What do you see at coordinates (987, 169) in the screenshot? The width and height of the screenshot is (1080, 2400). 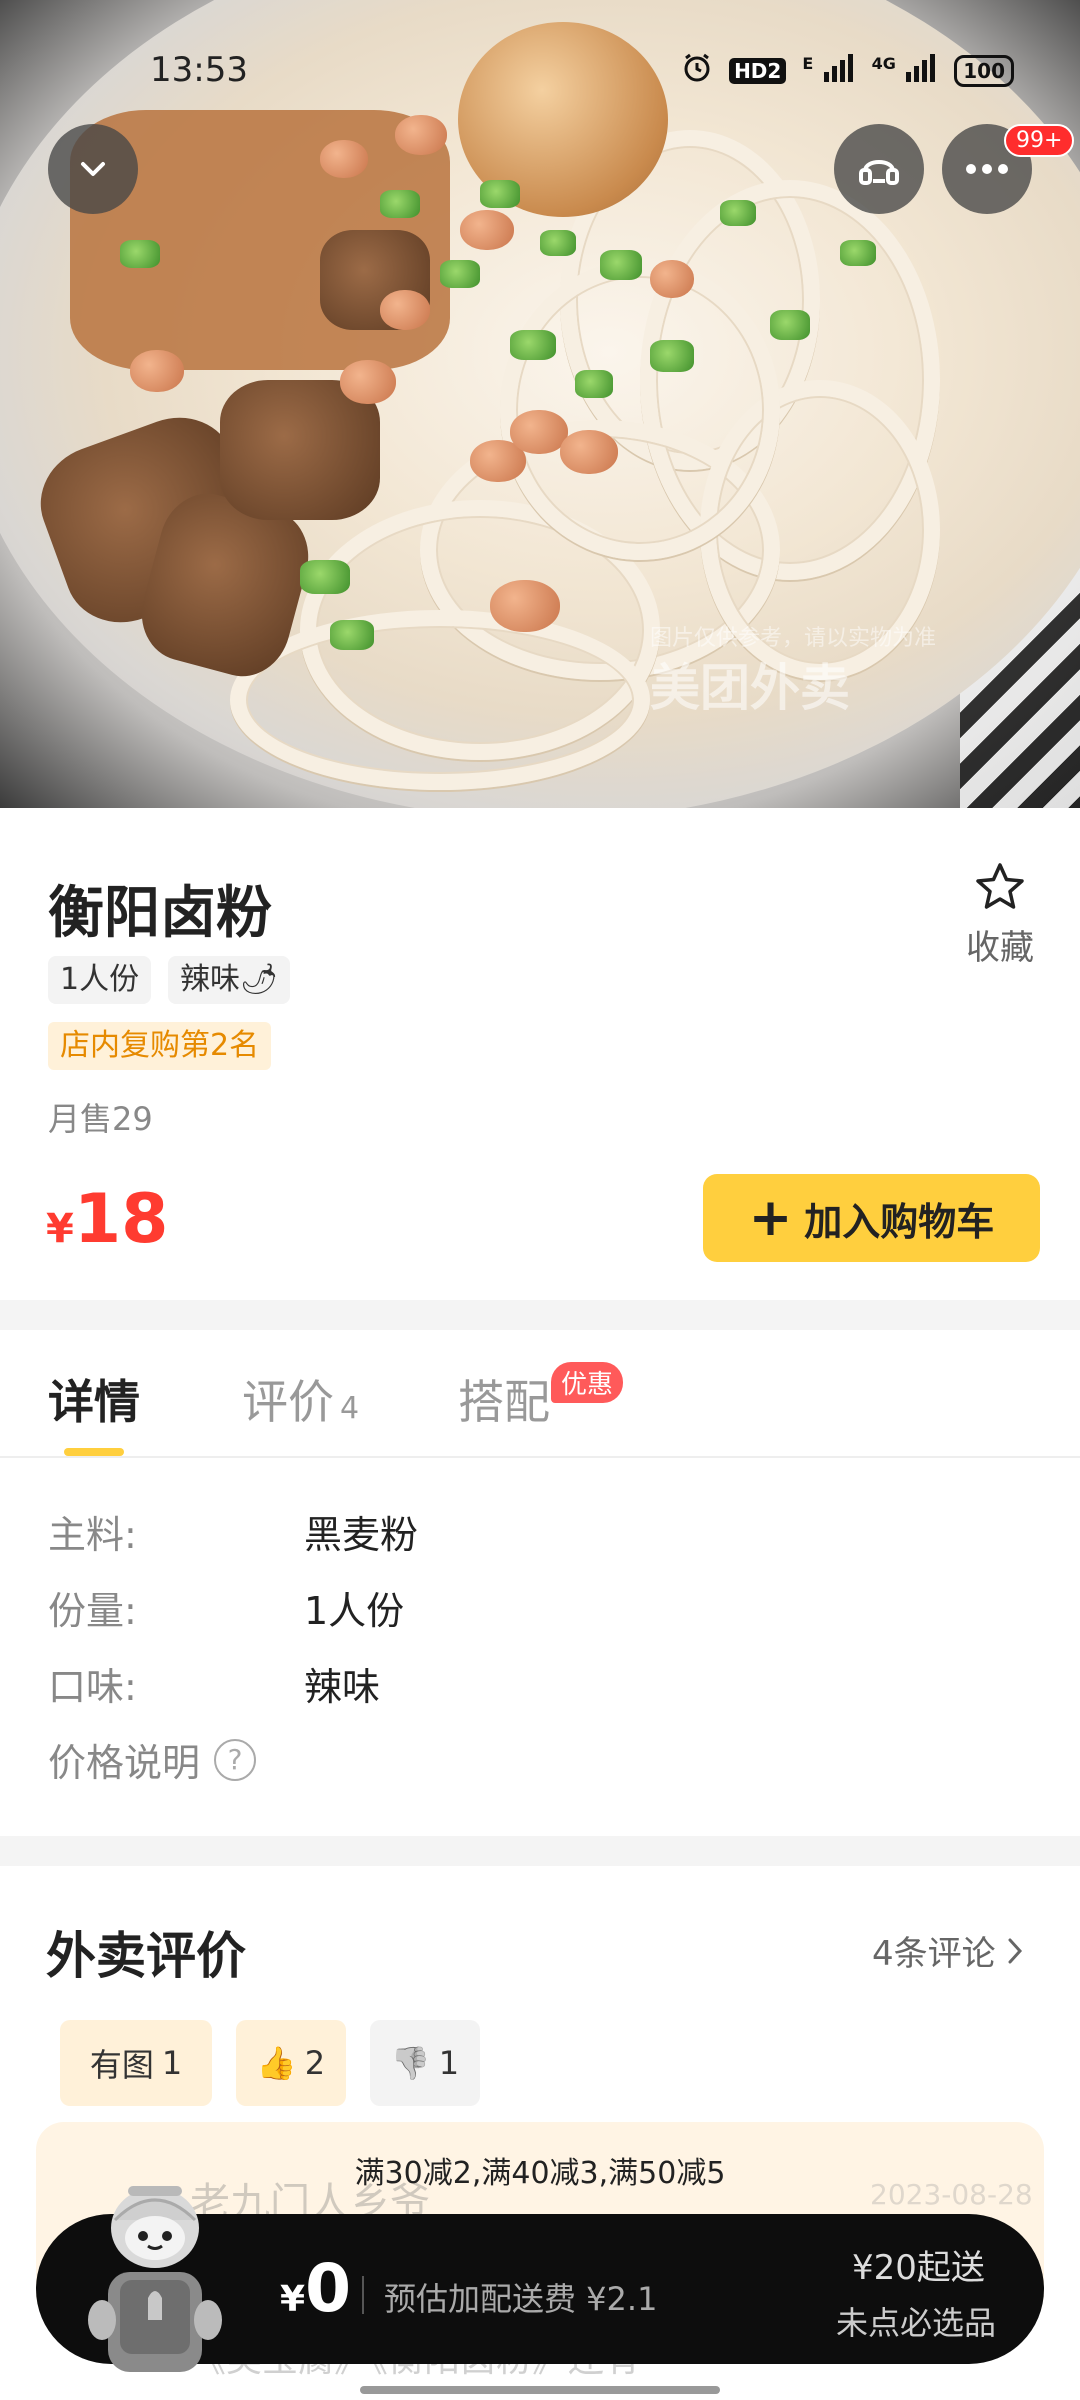 I see `more-dots-icon` at bounding box center [987, 169].